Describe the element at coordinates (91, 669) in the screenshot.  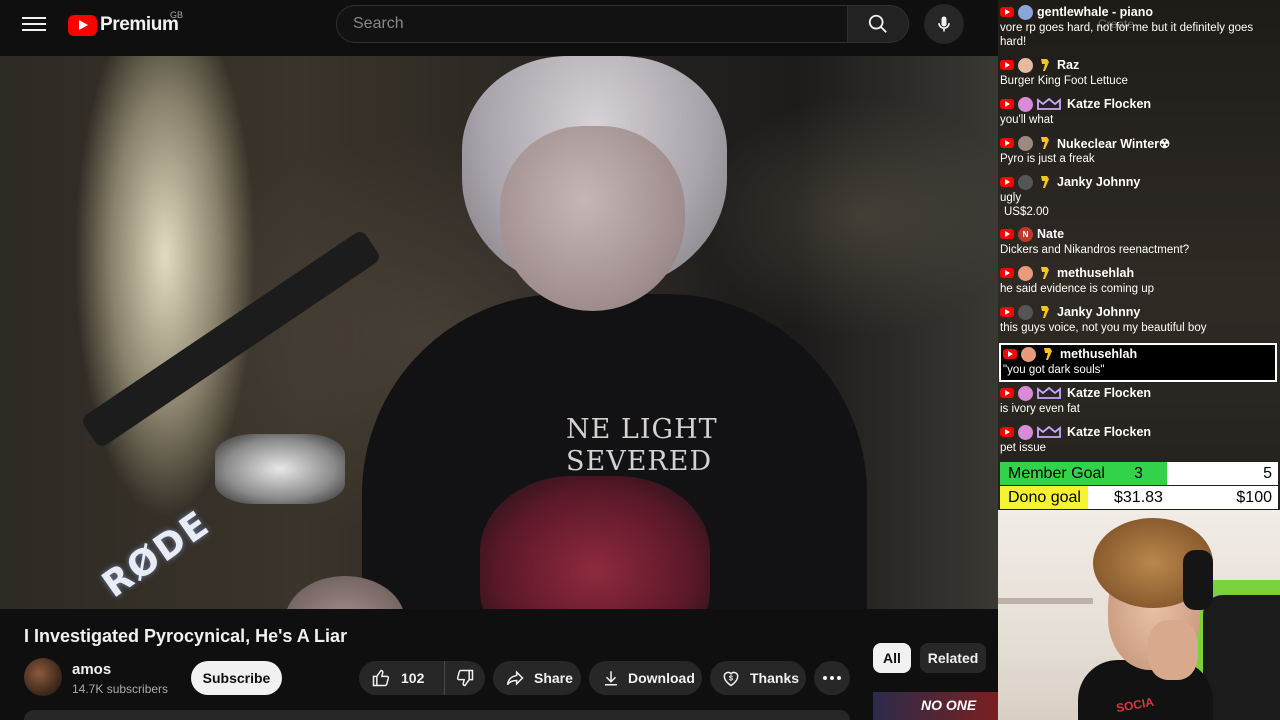
I see `channel-name: amos` at that location.